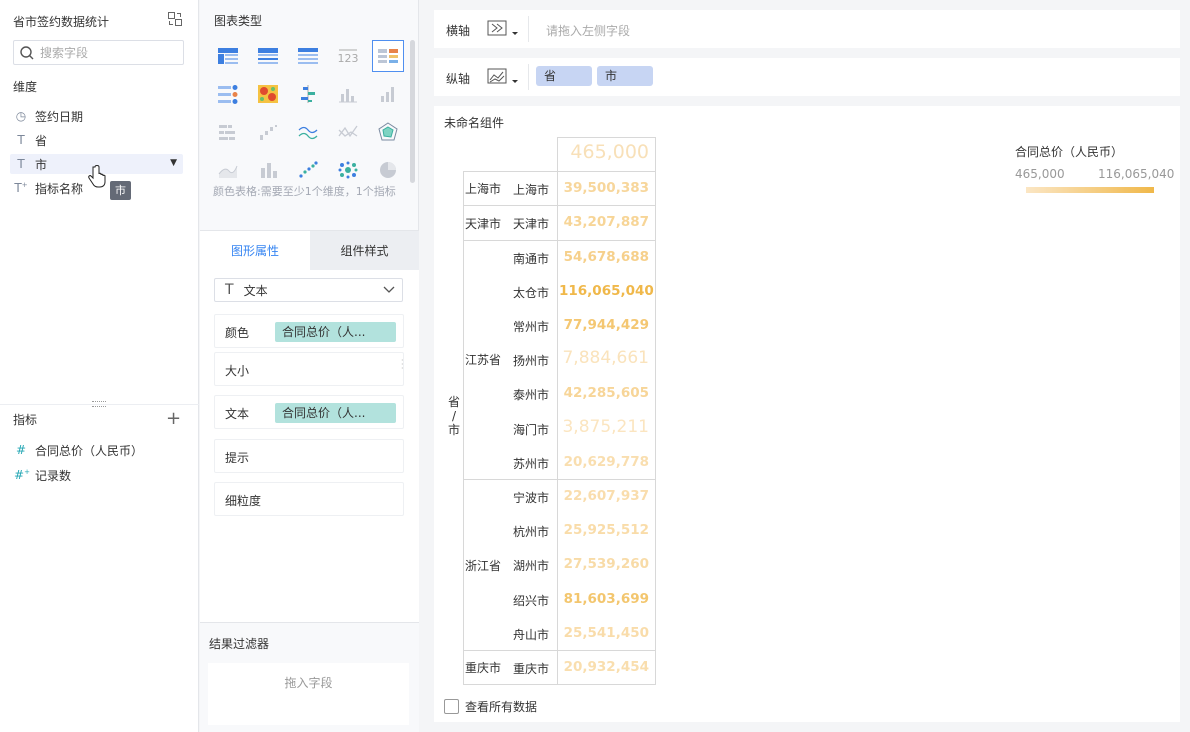 Image resolution: width=1190 pixels, height=732 pixels. Describe the element at coordinates (96, 450) in the screenshot. I see `field-contract-price: # 合同总价（人民币）` at that location.